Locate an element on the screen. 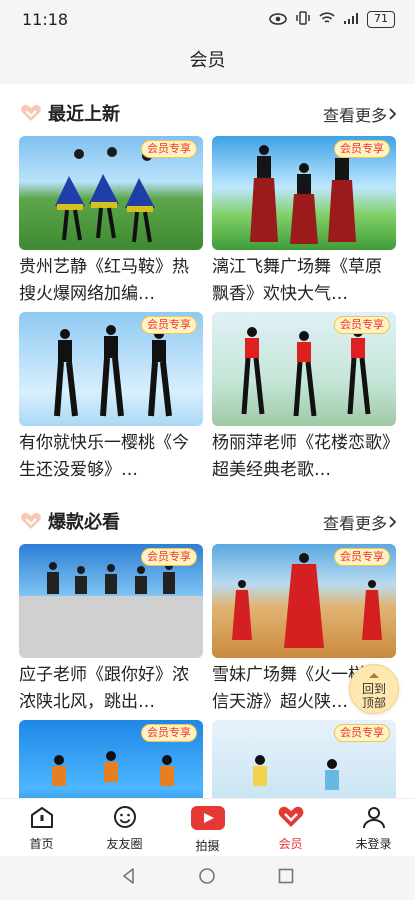 Image resolution: width=415 pixels, height=900 pixels. back-to-top-line2: 顶部 is located at coordinates (373, 703).